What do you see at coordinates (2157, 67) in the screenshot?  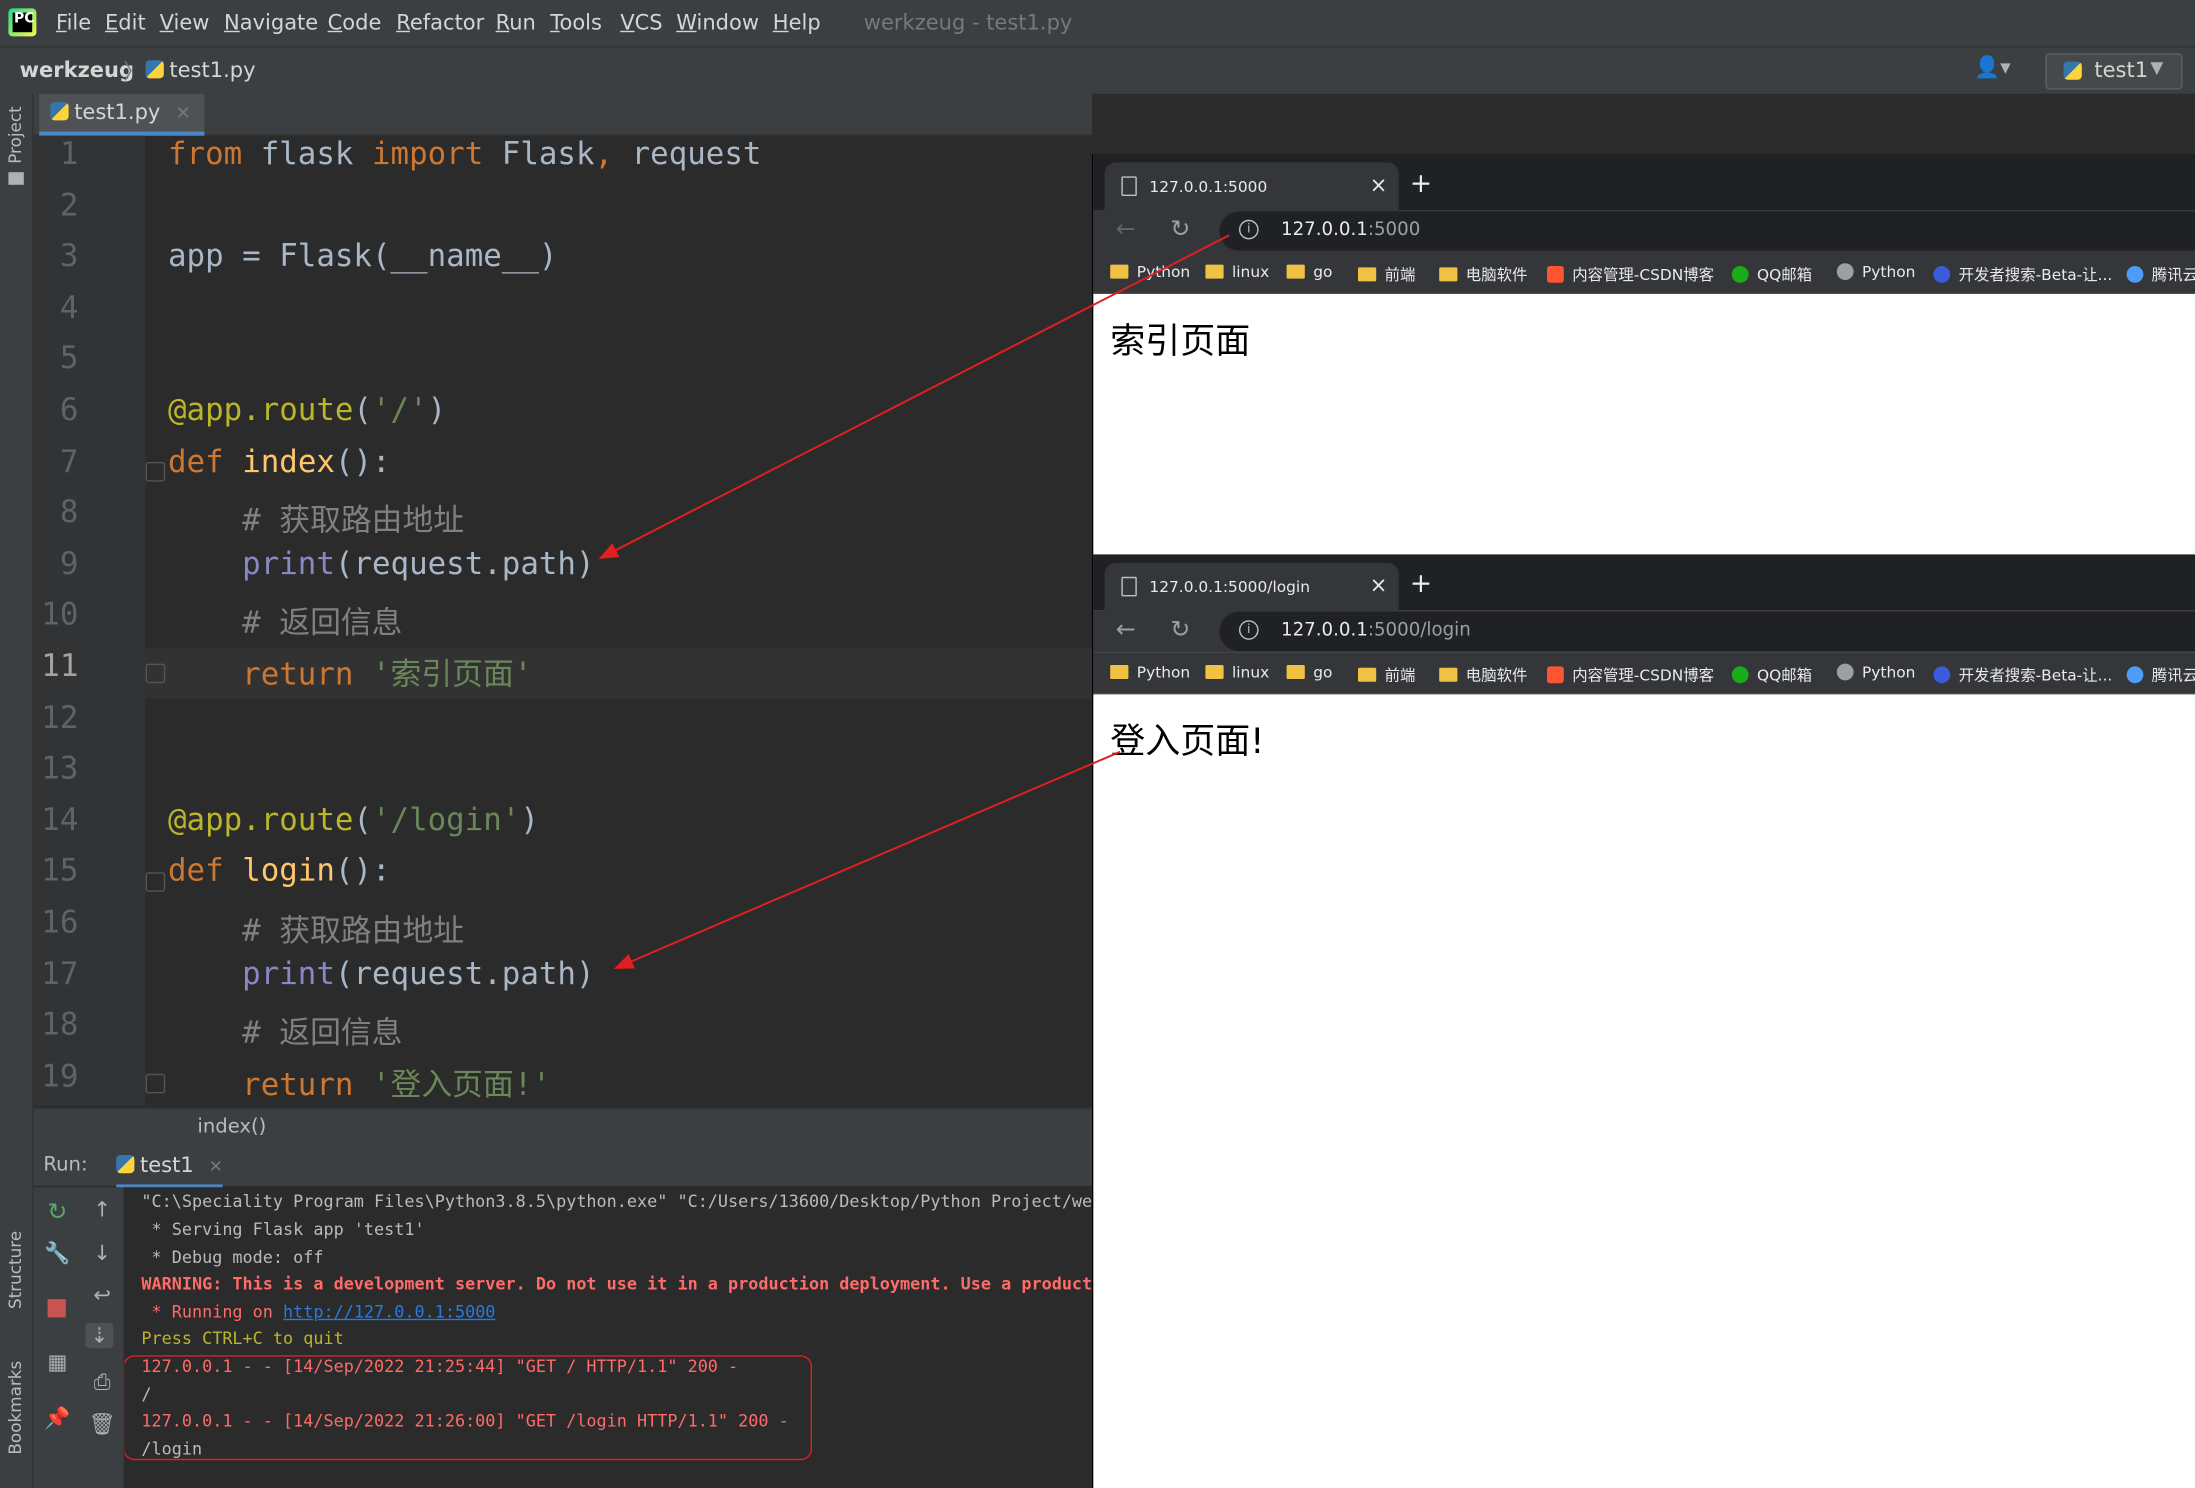 I see `chevron-down-icon: ▼` at bounding box center [2157, 67].